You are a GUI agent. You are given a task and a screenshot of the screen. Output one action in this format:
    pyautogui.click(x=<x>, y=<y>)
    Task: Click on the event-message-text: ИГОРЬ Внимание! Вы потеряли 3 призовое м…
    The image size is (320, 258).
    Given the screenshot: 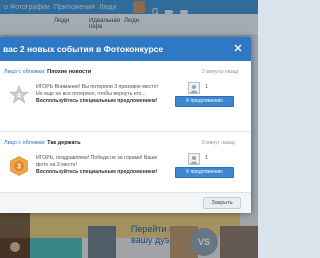 What is the action you would take?
    pyautogui.click(x=97, y=90)
    